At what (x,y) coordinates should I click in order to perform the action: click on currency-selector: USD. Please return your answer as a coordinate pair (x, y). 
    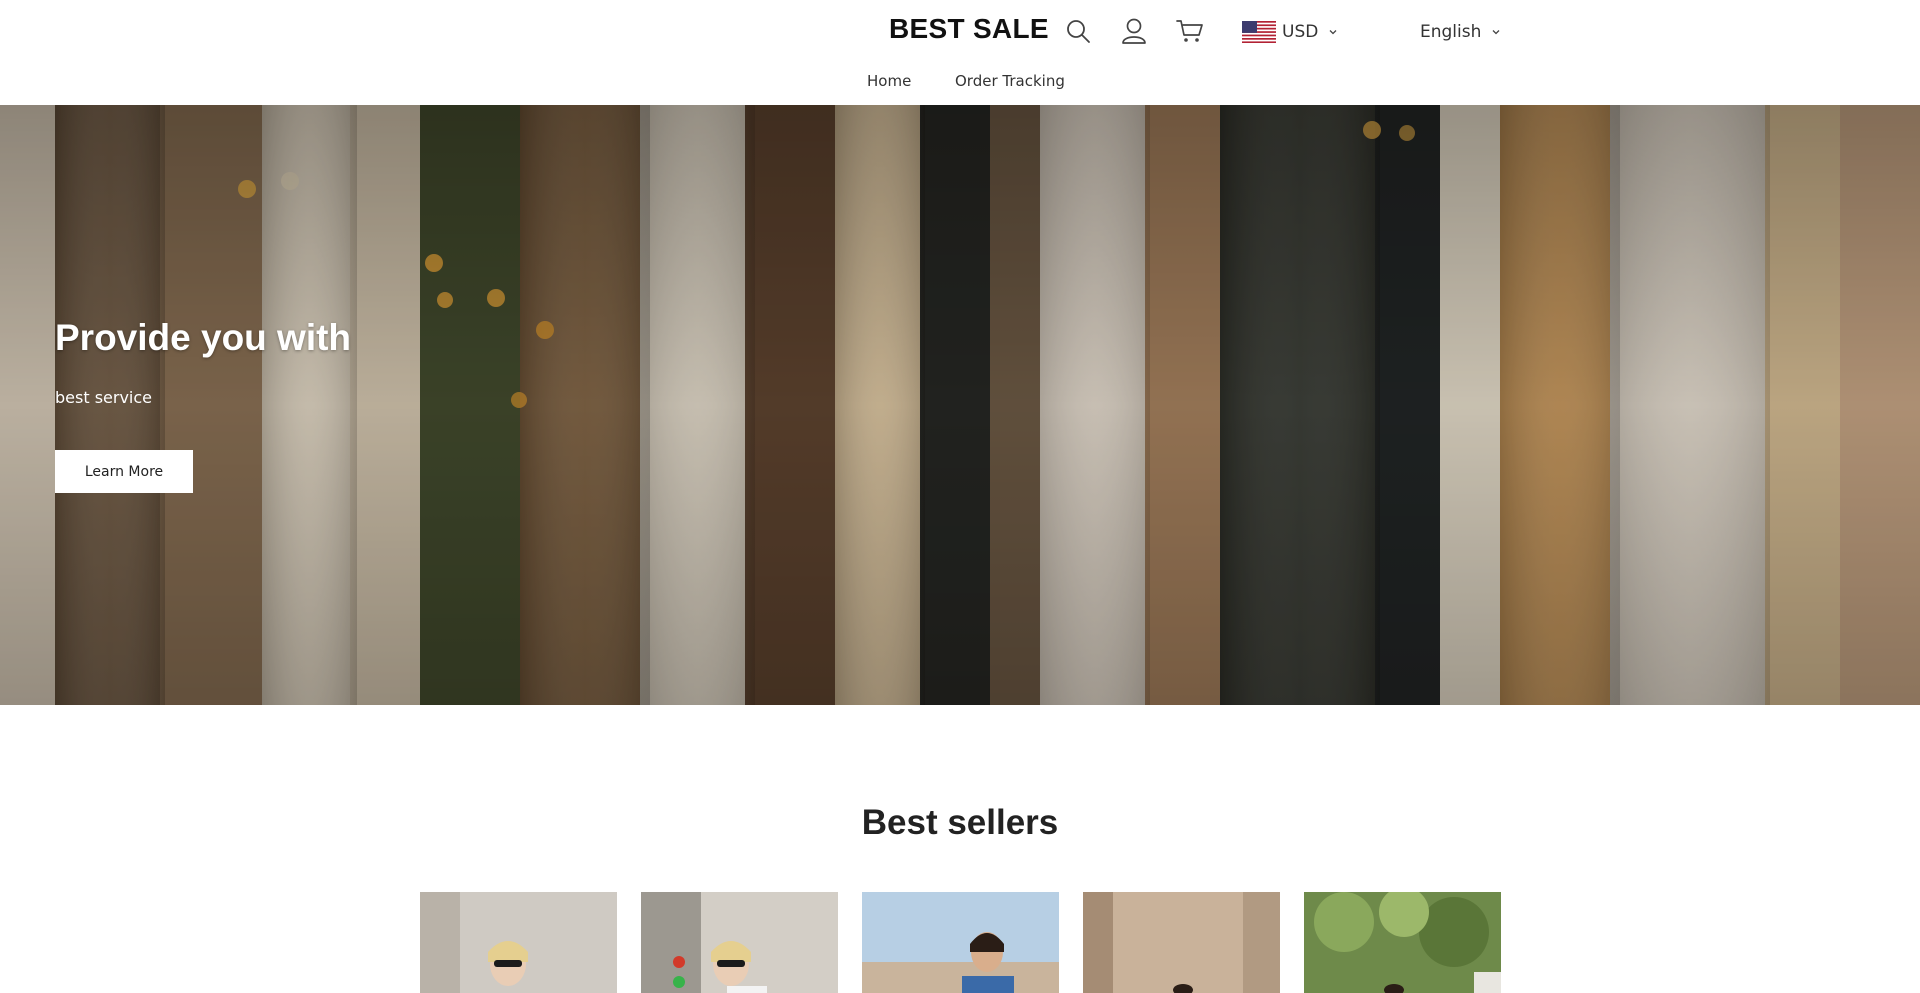
    Looking at the image, I should click on (1290, 32).